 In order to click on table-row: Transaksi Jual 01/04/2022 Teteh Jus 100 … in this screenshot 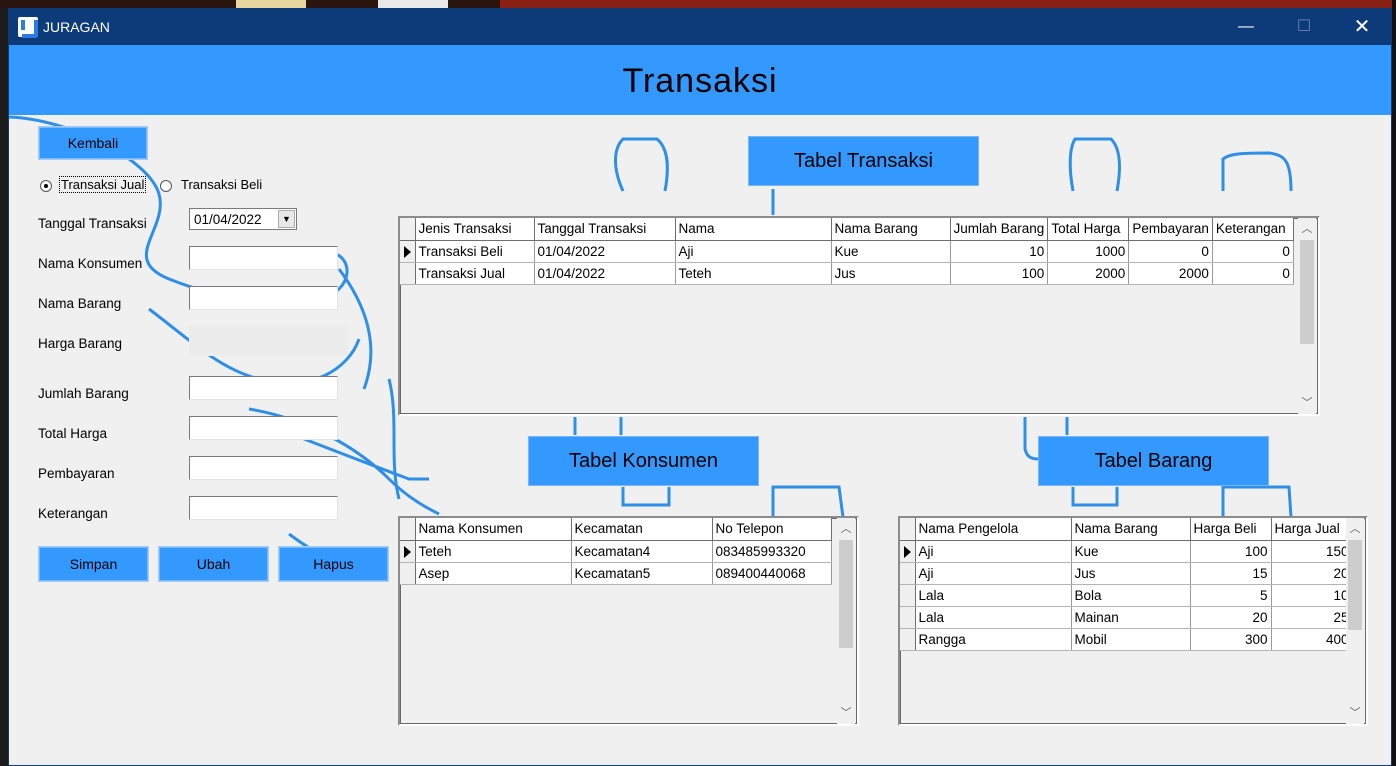, I will do `click(847, 273)`.